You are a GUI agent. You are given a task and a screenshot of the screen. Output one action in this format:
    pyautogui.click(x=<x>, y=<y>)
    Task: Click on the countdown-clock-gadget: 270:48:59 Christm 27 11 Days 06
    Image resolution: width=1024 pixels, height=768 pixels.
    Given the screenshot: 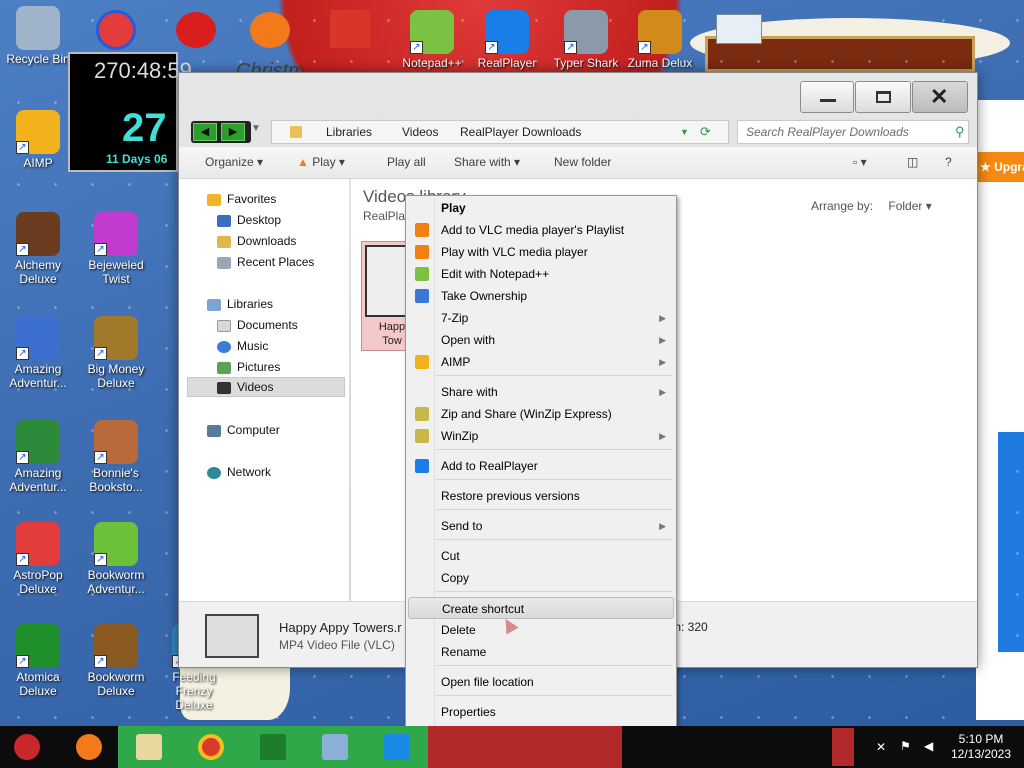 What is the action you would take?
    pyautogui.click(x=186, y=112)
    